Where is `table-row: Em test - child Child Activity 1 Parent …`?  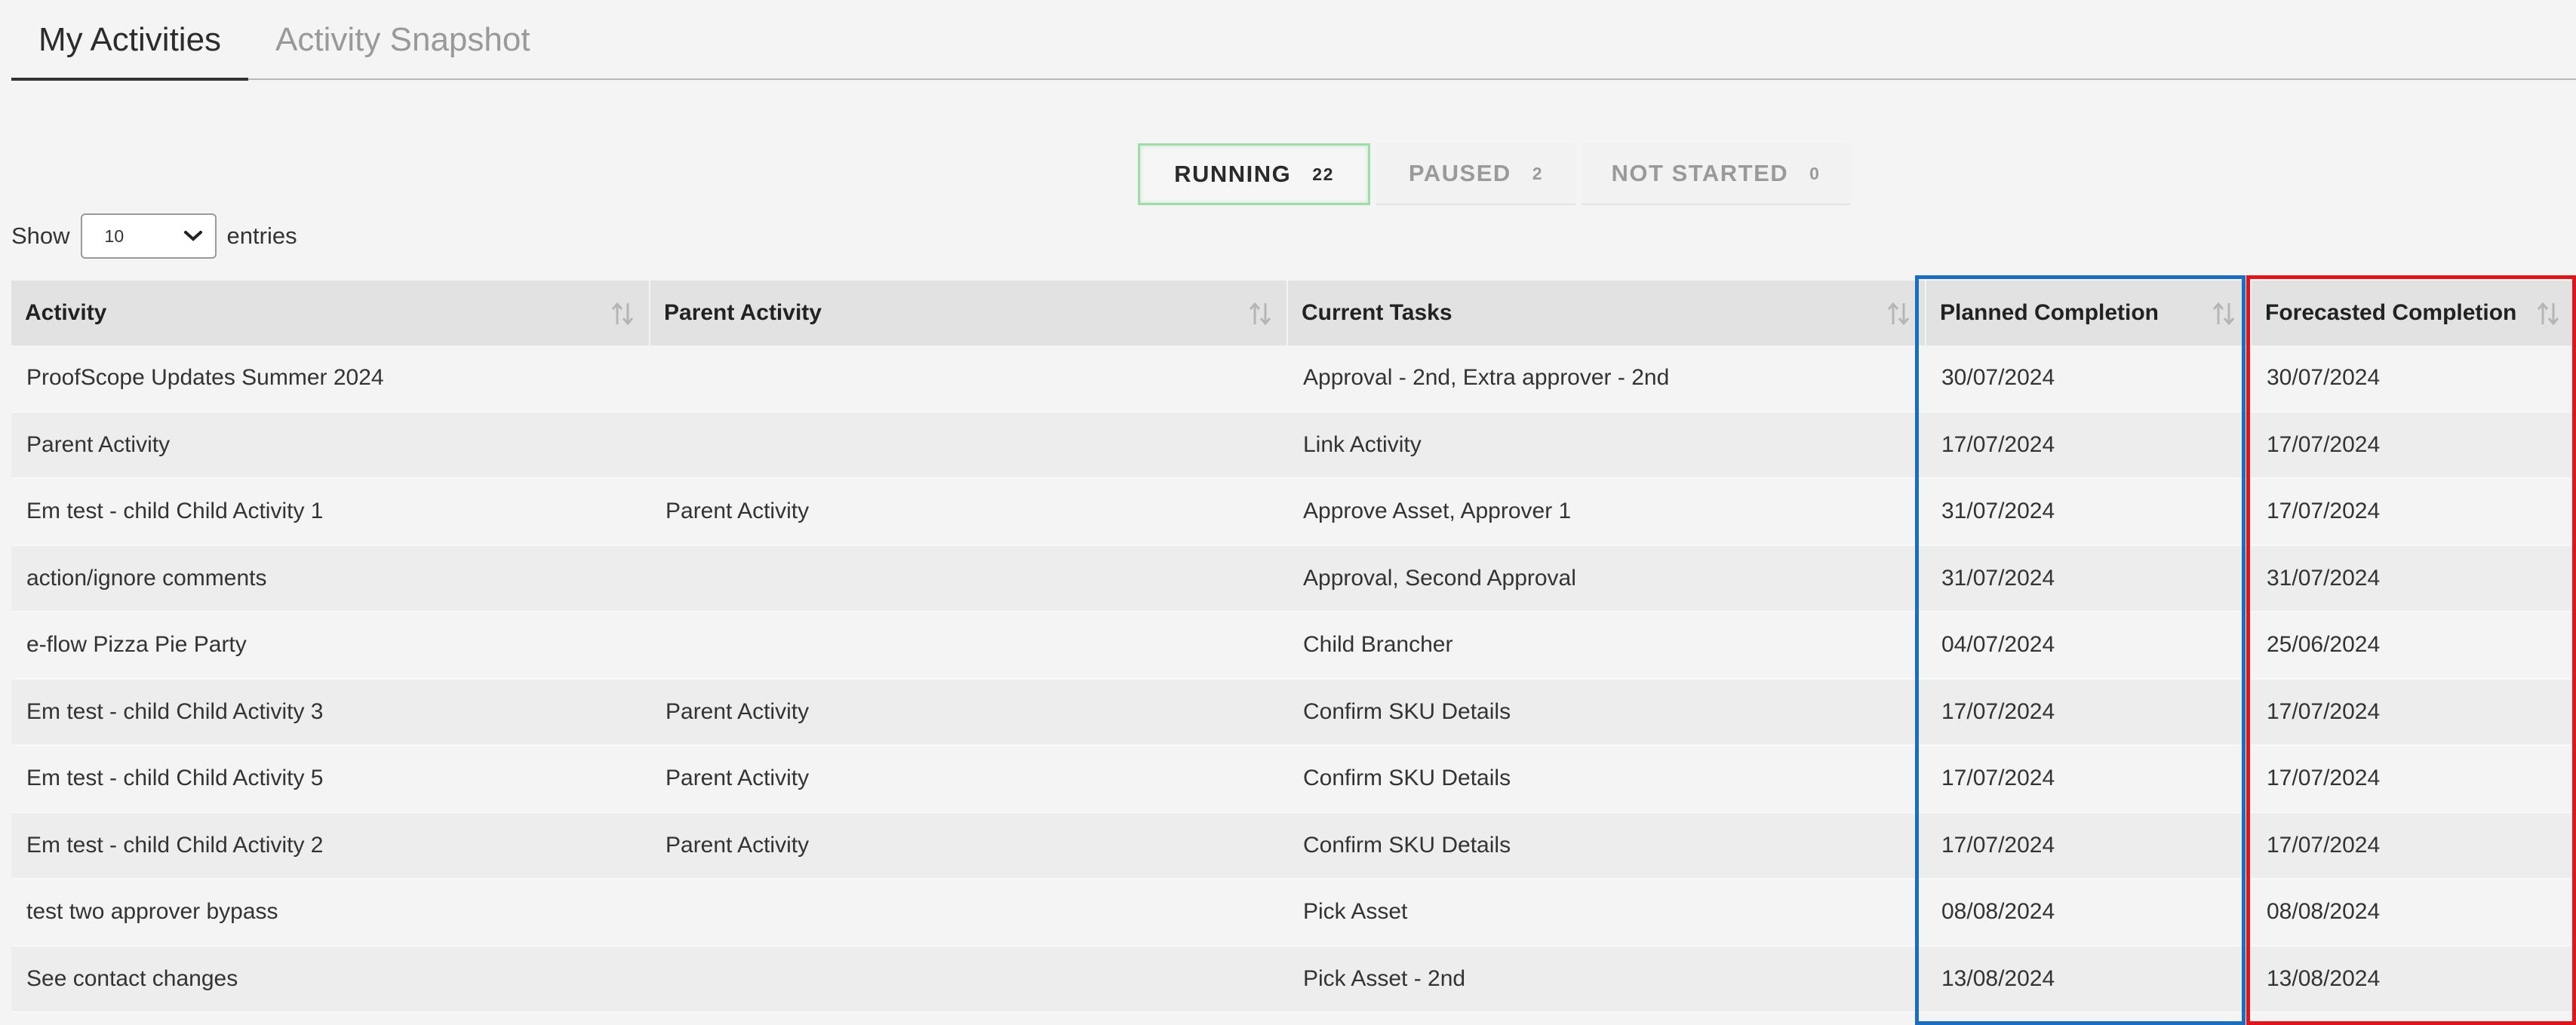 table-row: Em test - child Child Activity 1 Parent … is located at coordinates (1293, 512).